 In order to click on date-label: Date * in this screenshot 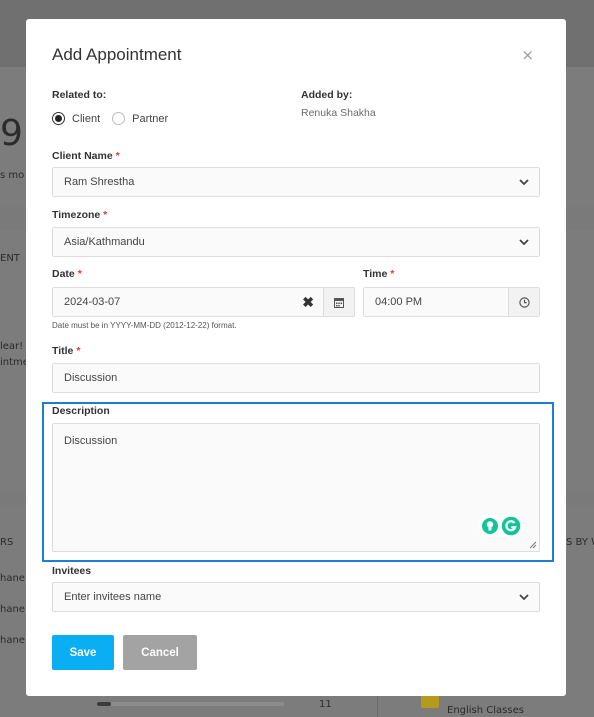, I will do `click(67, 274)`.